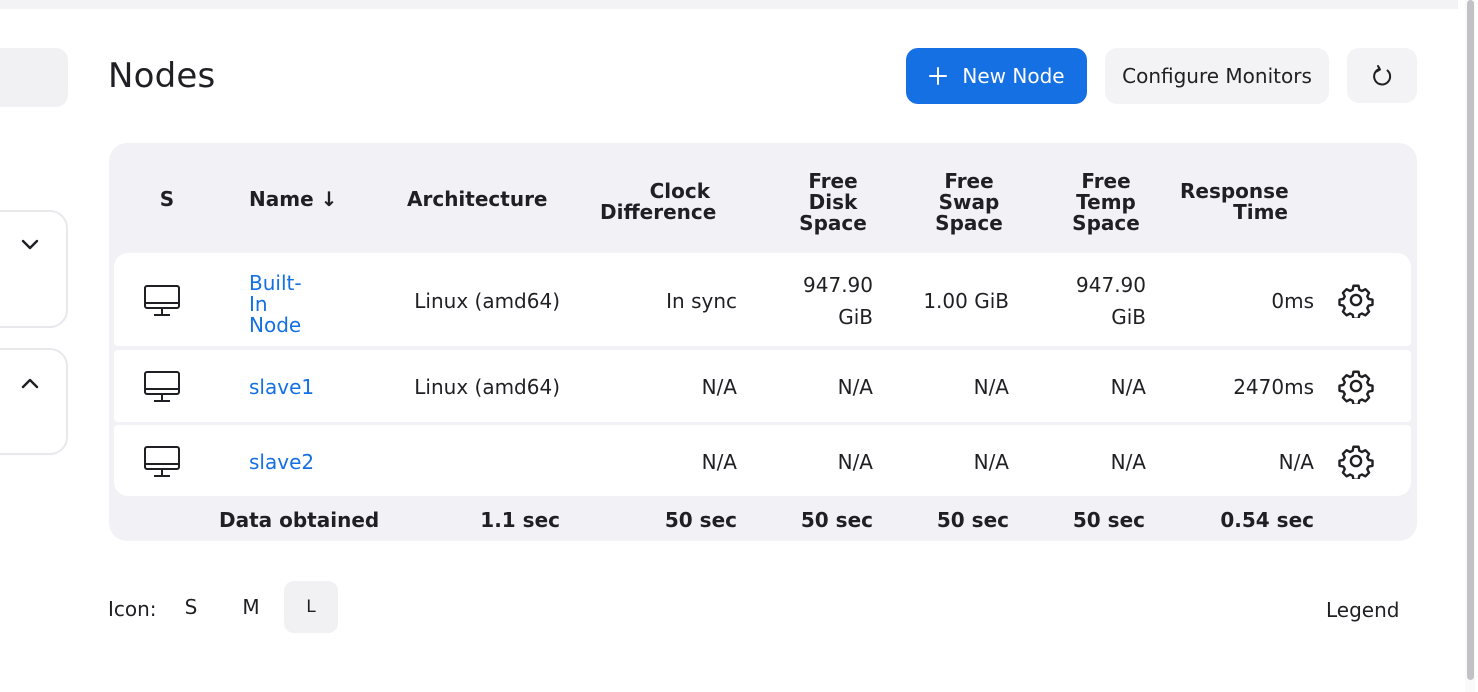  I want to click on icon-size-m: M, so click(251, 607).